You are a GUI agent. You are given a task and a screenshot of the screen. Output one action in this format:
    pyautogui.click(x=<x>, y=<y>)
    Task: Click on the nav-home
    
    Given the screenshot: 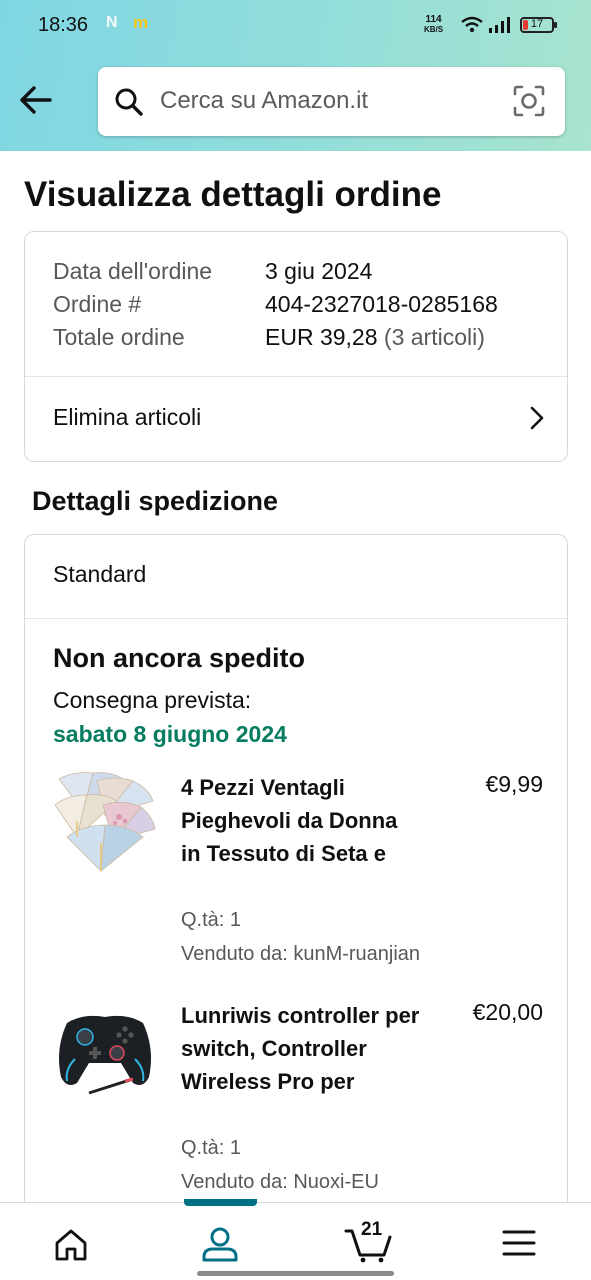 What is the action you would take?
    pyautogui.click(x=71, y=1241)
    